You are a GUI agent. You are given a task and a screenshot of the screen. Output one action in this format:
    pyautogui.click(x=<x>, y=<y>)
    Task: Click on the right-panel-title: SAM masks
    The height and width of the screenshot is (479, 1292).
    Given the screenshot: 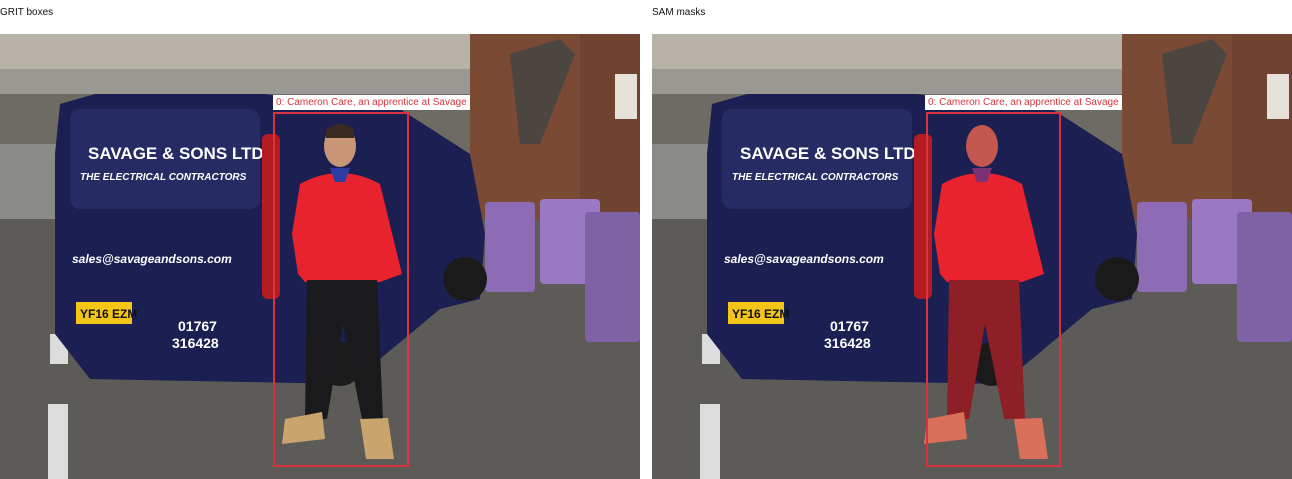 What is the action you would take?
    pyautogui.click(x=679, y=12)
    